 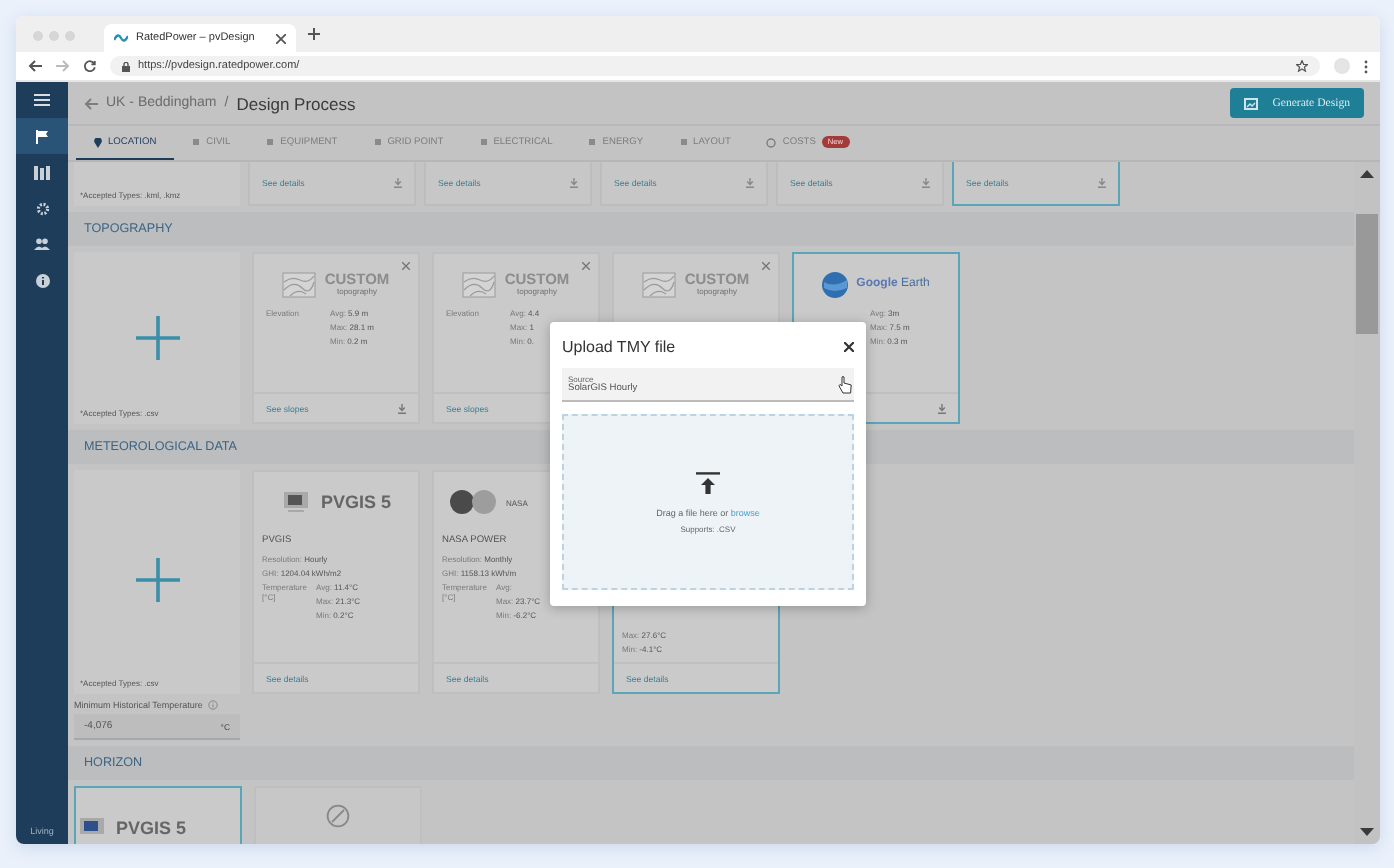 I want to click on sidebar-item, so click(x=42, y=136).